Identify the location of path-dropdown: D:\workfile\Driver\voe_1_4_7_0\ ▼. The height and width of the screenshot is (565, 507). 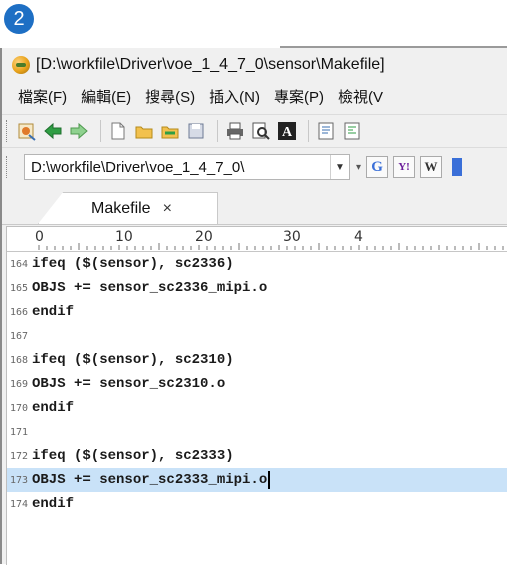
(187, 167).